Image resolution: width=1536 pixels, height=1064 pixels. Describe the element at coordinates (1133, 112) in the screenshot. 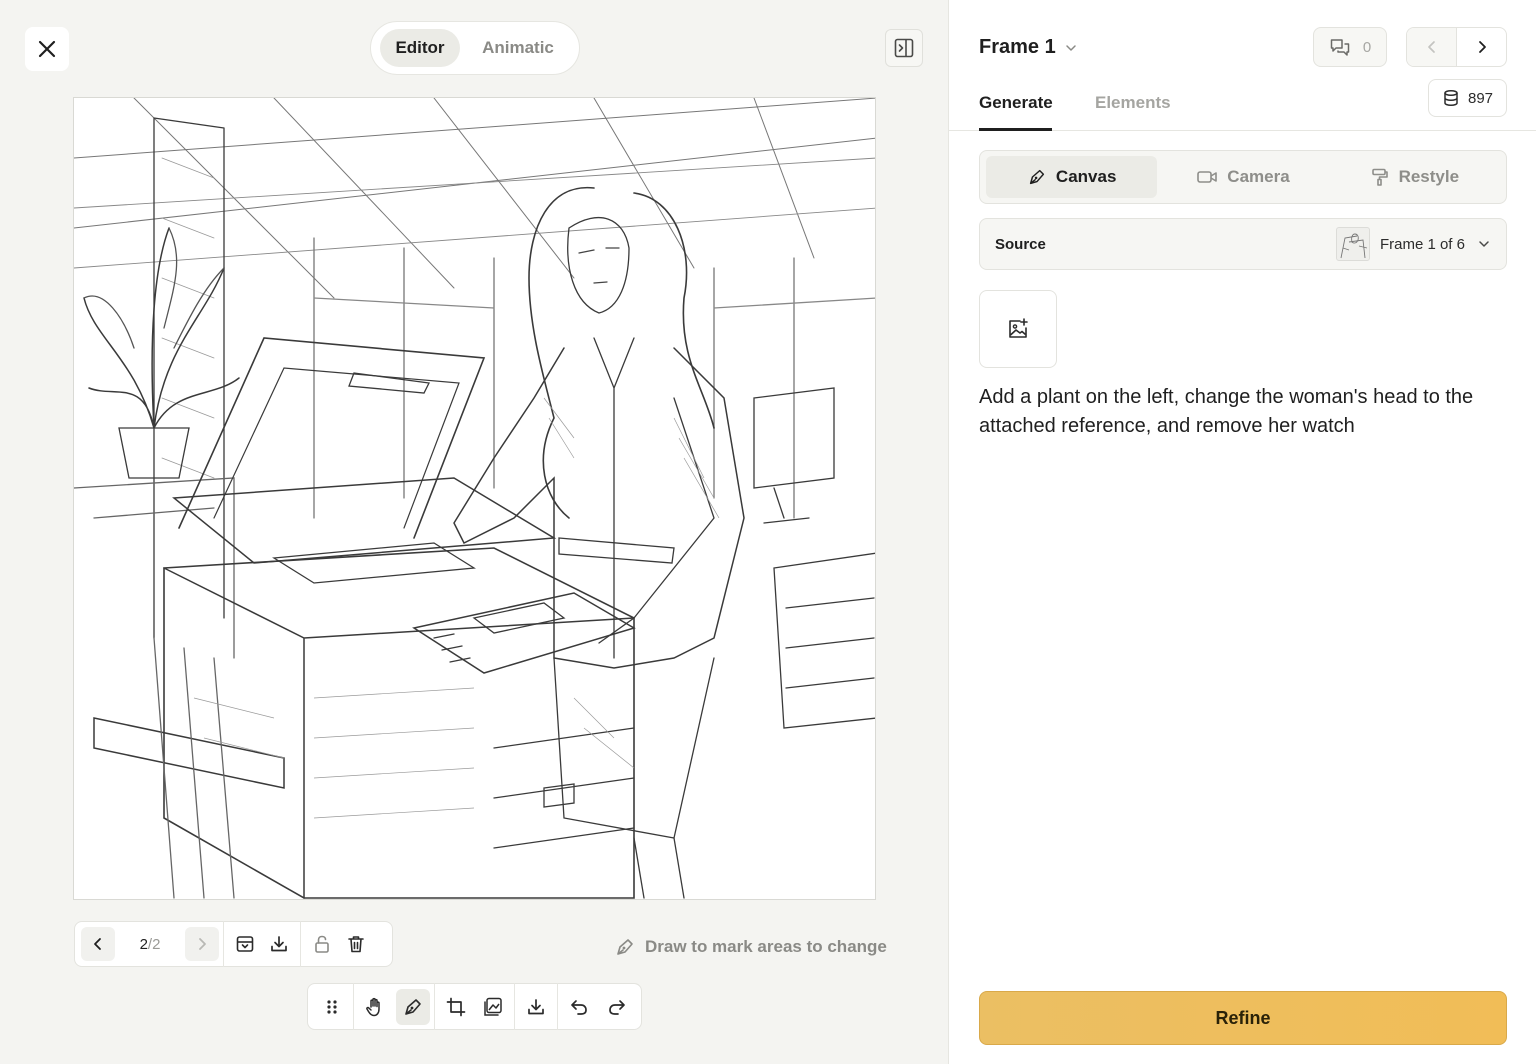

I see `tab-elements: Elements` at that location.